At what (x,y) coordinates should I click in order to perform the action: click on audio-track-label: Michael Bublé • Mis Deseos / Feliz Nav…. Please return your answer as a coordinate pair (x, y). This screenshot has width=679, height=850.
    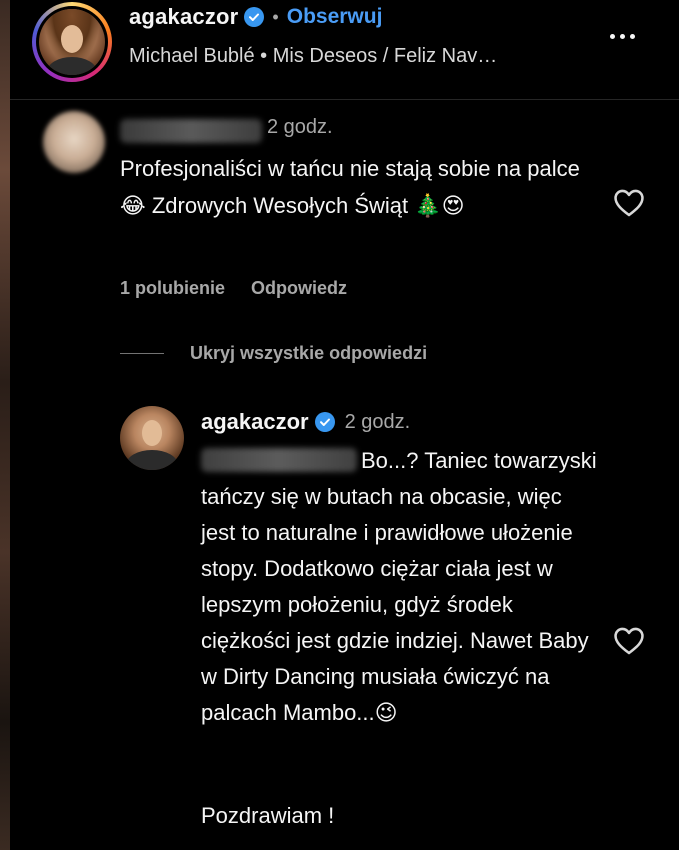
    Looking at the image, I should click on (359, 56).